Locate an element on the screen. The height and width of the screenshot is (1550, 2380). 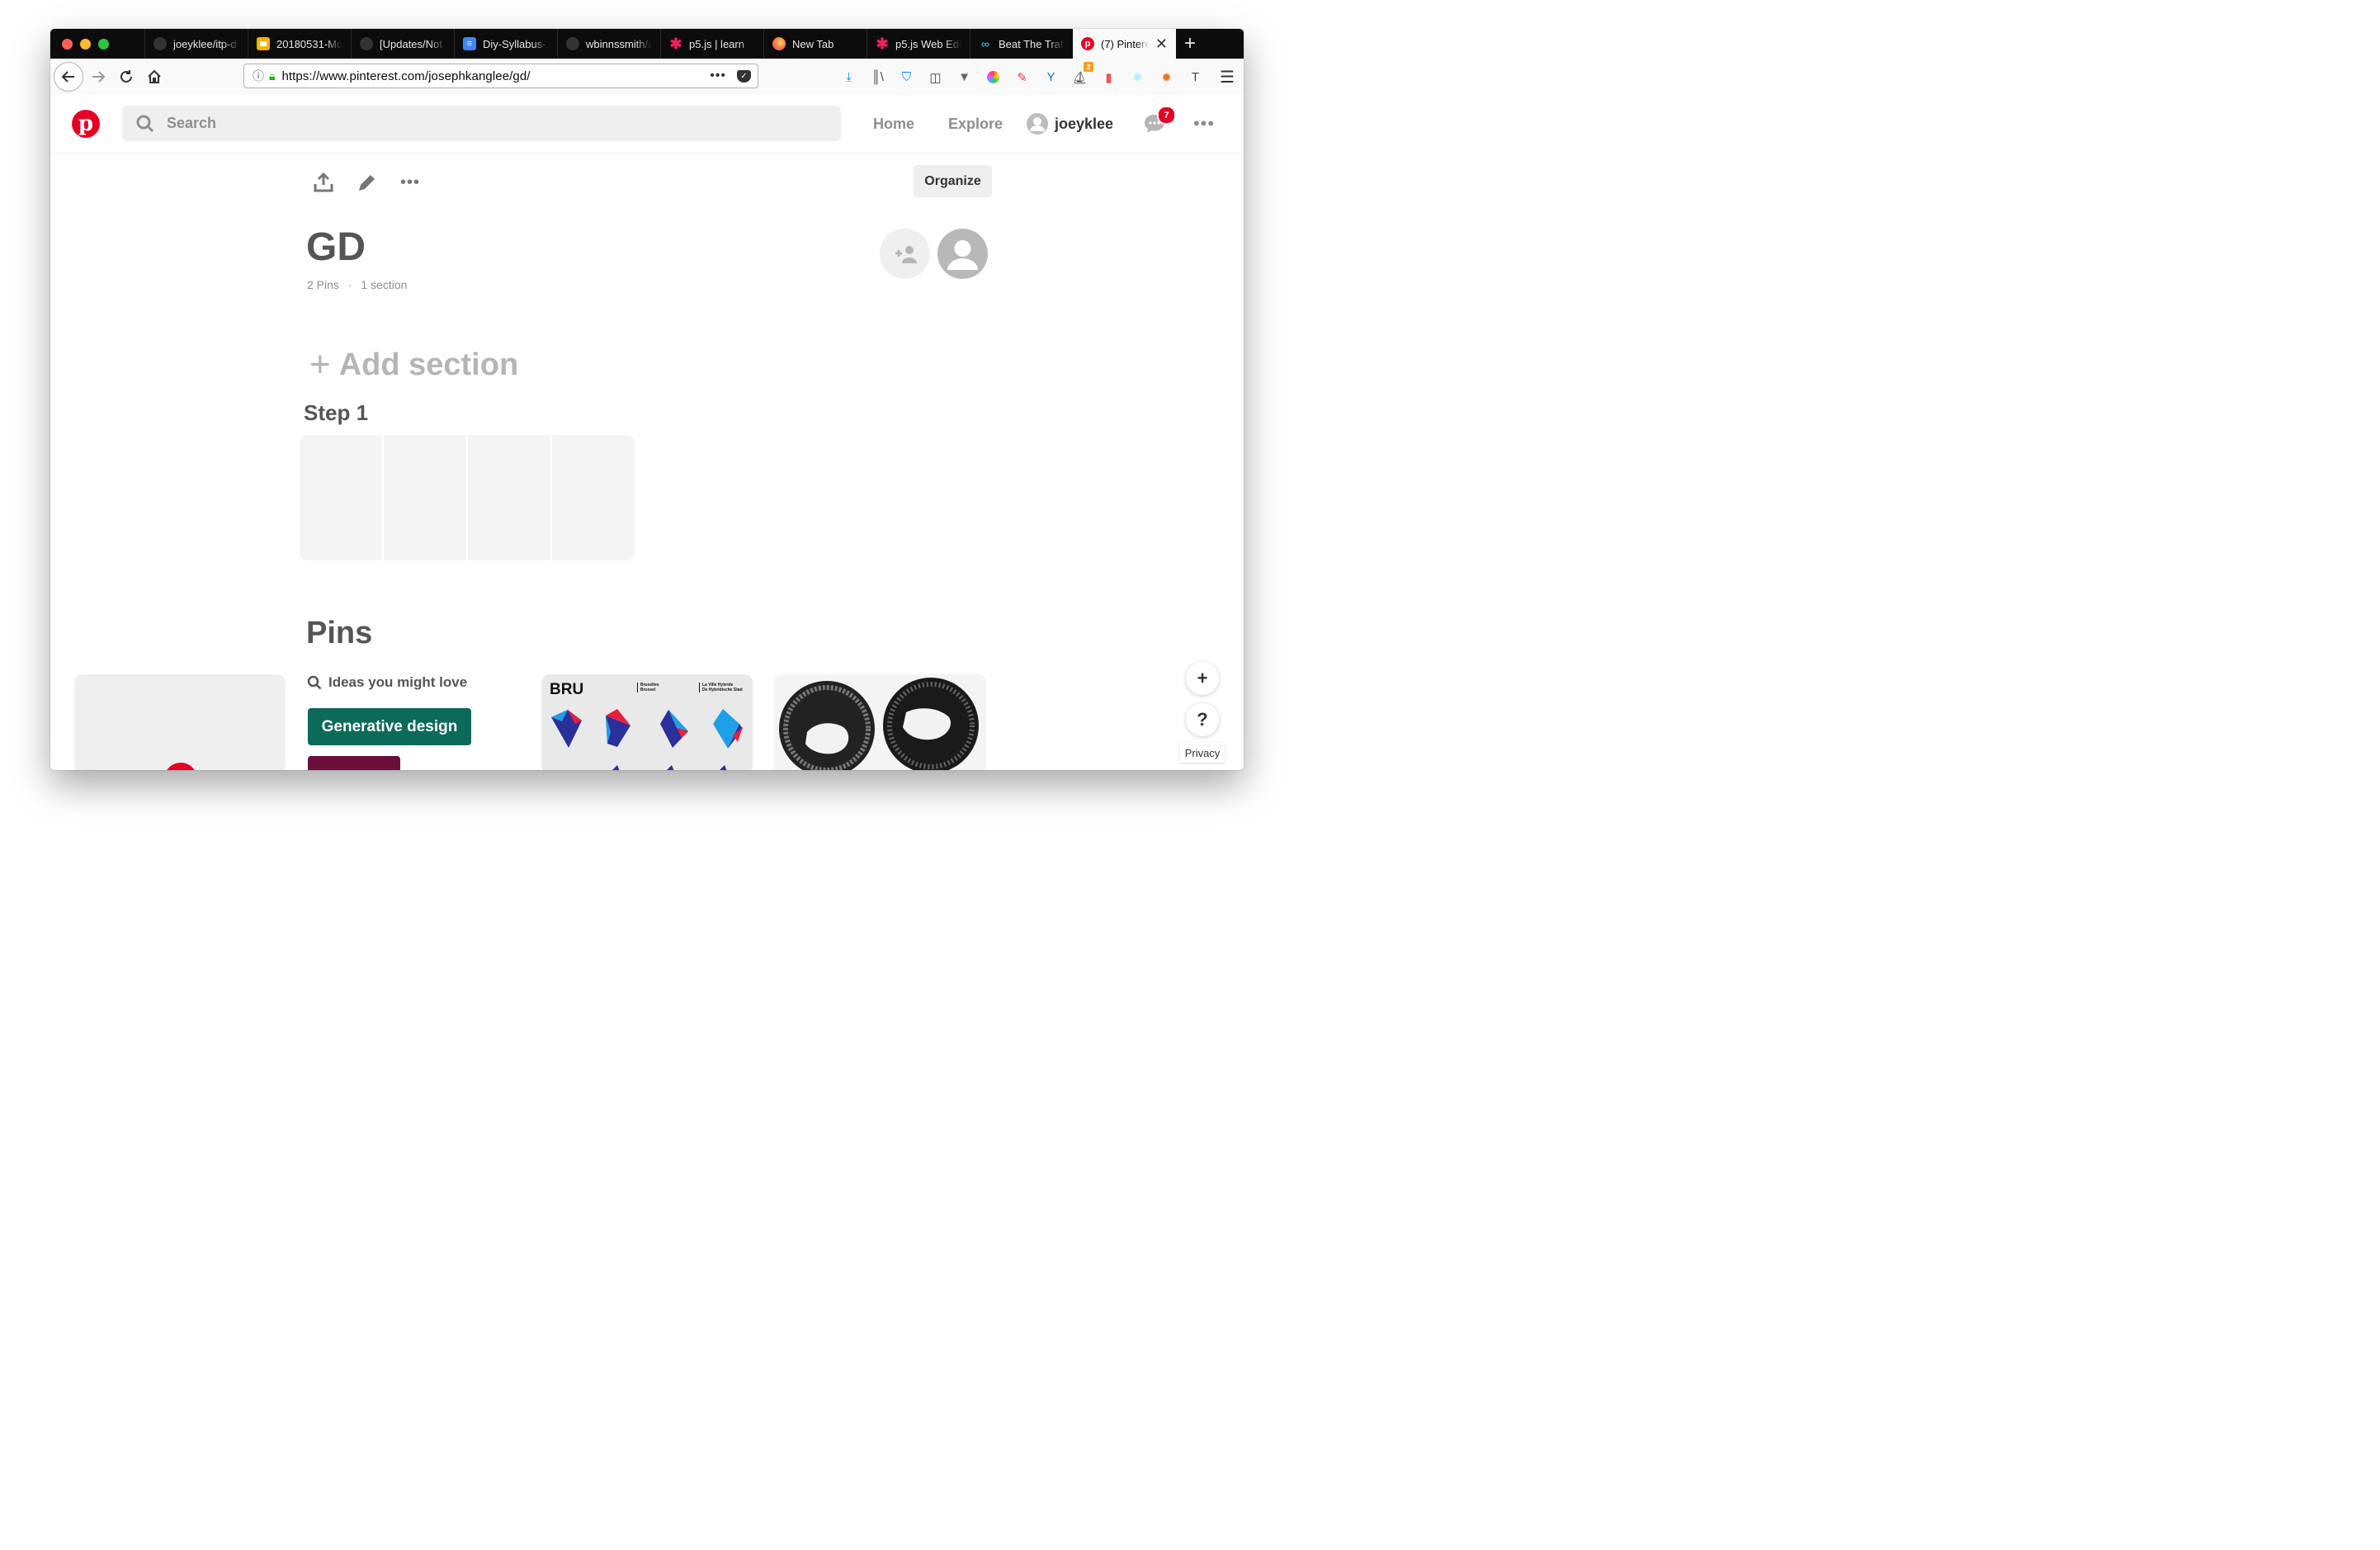
section-preview is located at coordinates (467, 497).